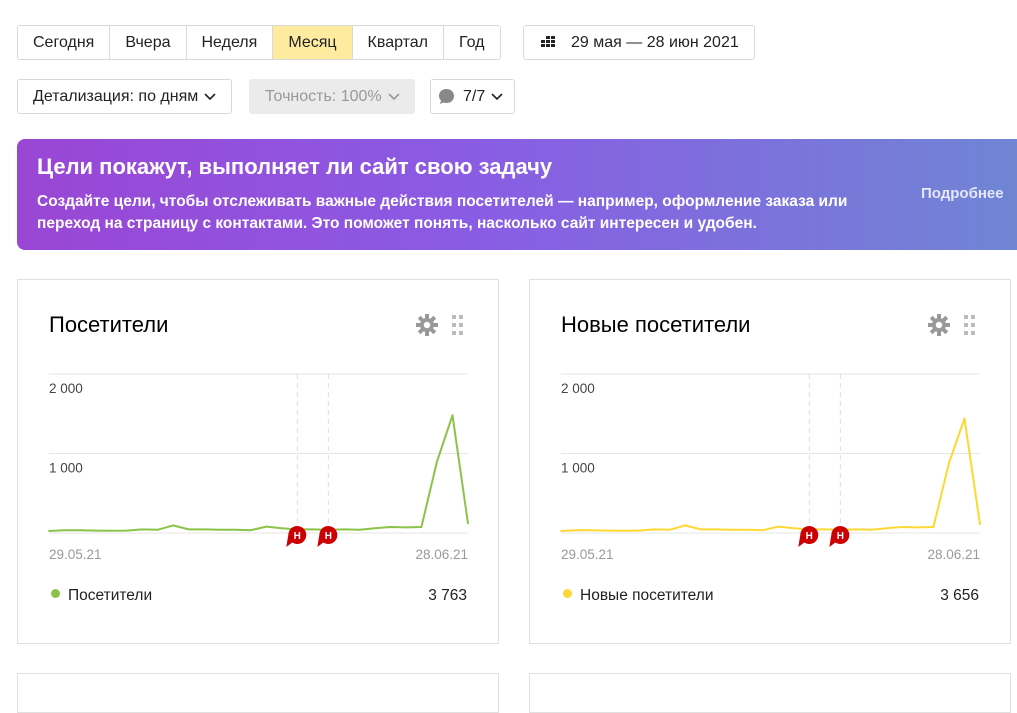  I want to click on legend-label: Новые посетители, so click(647, 595).